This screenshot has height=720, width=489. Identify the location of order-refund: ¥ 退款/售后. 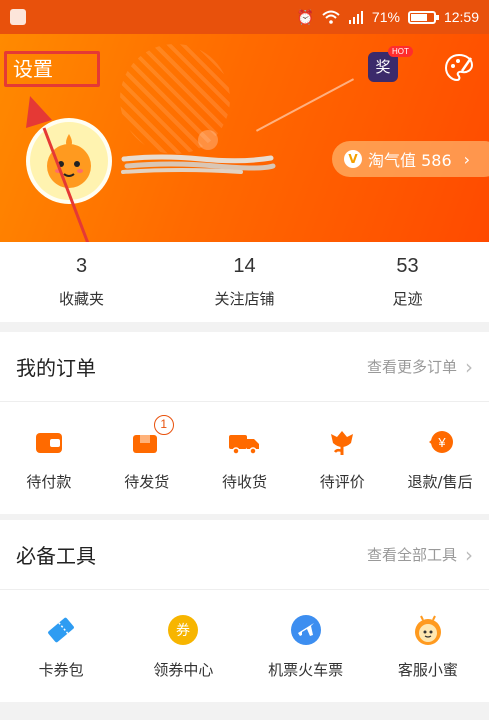
(440, 458).